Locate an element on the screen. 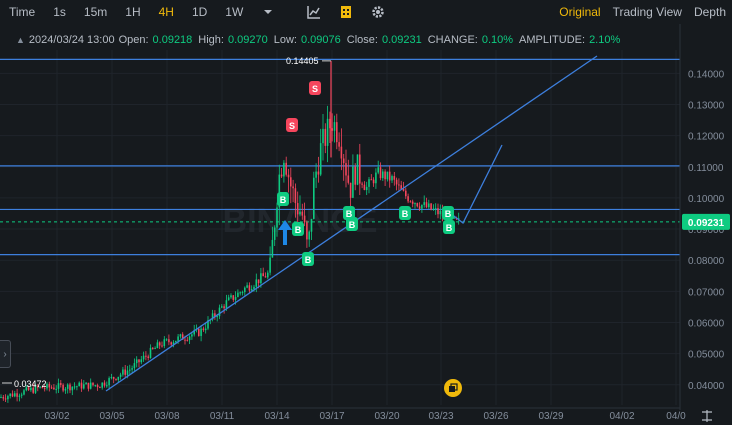 This screenshot has width=732, height=425. high-marker-label: 0.14405 is located at coordinates (302, 61).